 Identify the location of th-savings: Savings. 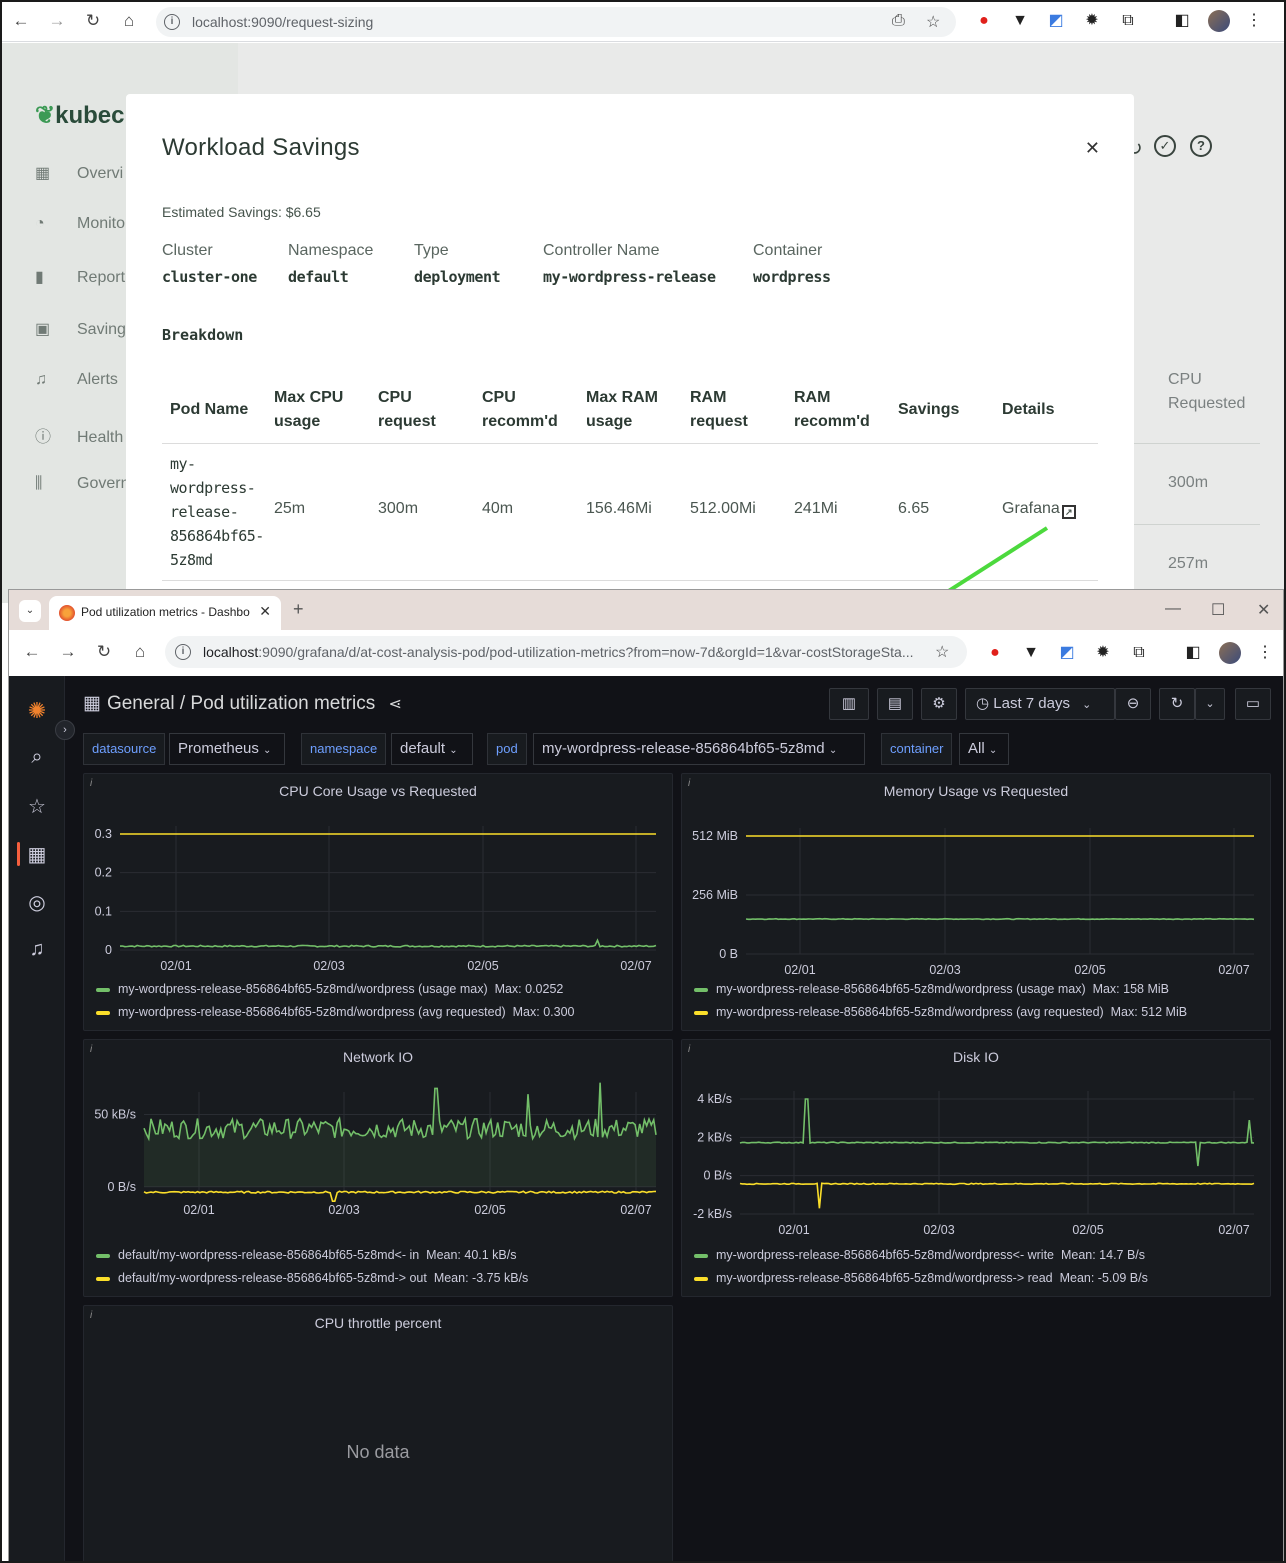
(928, 410).